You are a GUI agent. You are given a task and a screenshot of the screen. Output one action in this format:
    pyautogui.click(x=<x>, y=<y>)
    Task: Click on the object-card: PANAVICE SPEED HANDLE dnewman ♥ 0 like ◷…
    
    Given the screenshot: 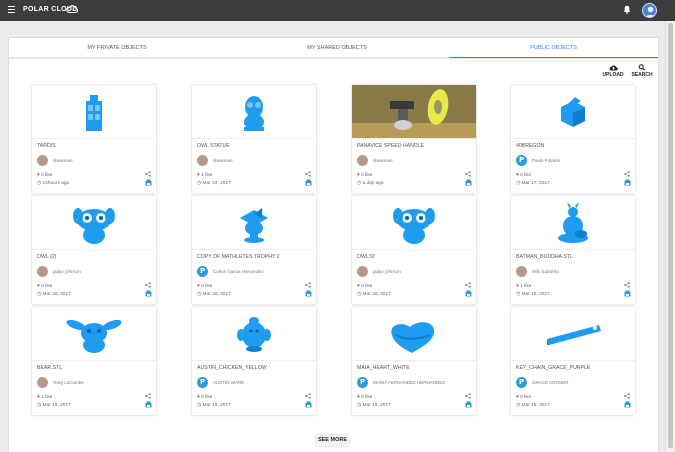 What is the action you would take?
    pyautogui.click(x=414, y=139)
    